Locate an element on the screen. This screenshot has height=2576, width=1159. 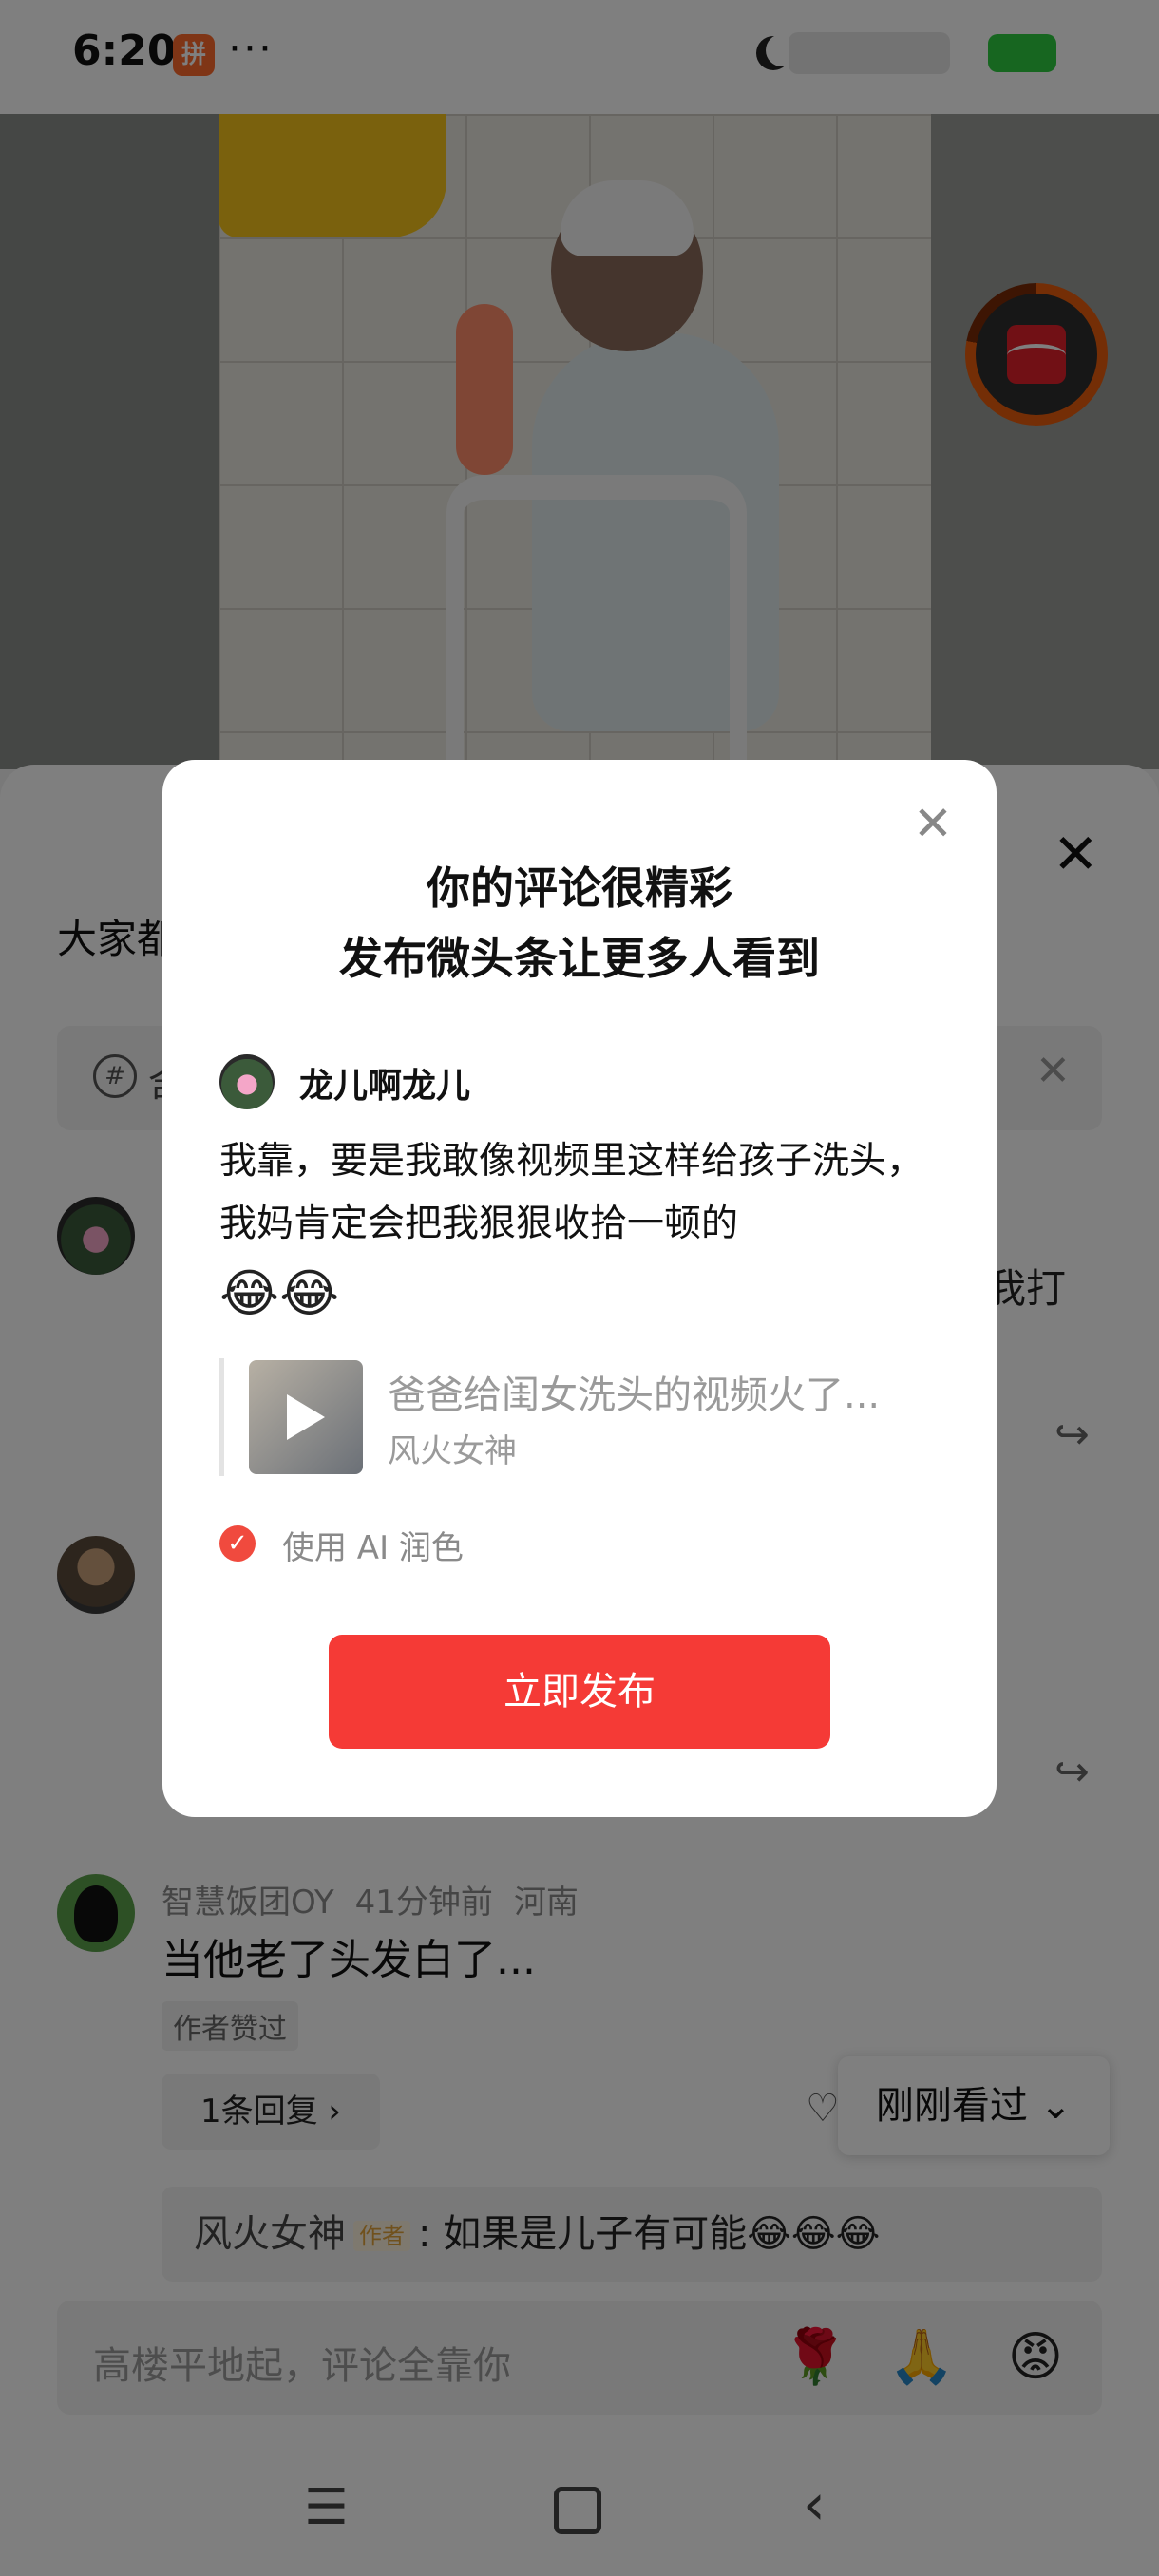
ai-polish-checkbox: ✓ is located at coordinates (237, 1543).